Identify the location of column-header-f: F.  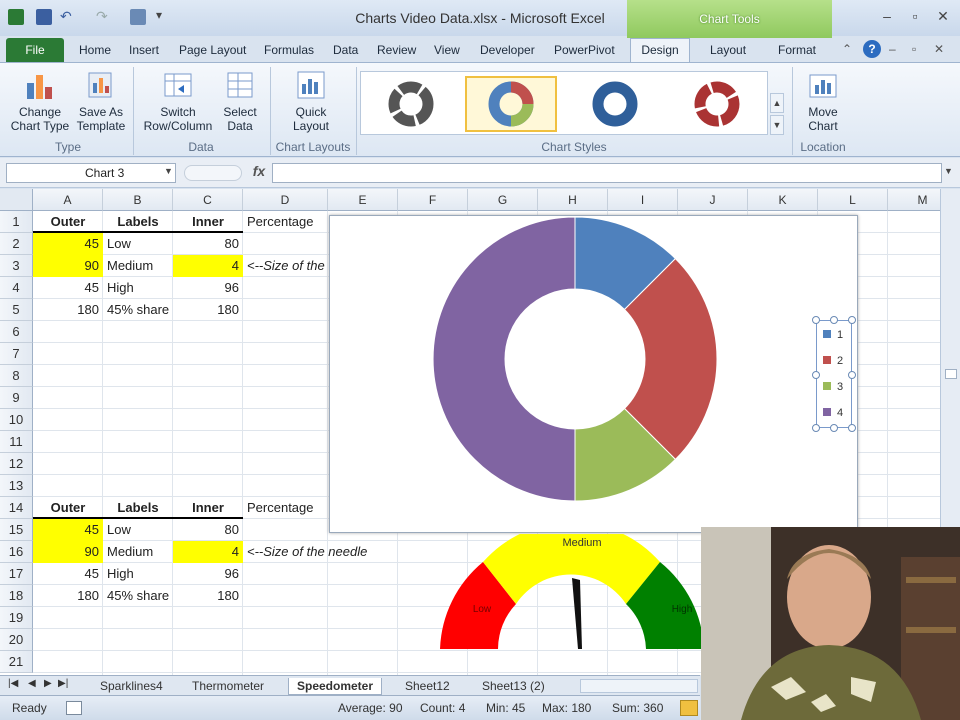
(433, 200).